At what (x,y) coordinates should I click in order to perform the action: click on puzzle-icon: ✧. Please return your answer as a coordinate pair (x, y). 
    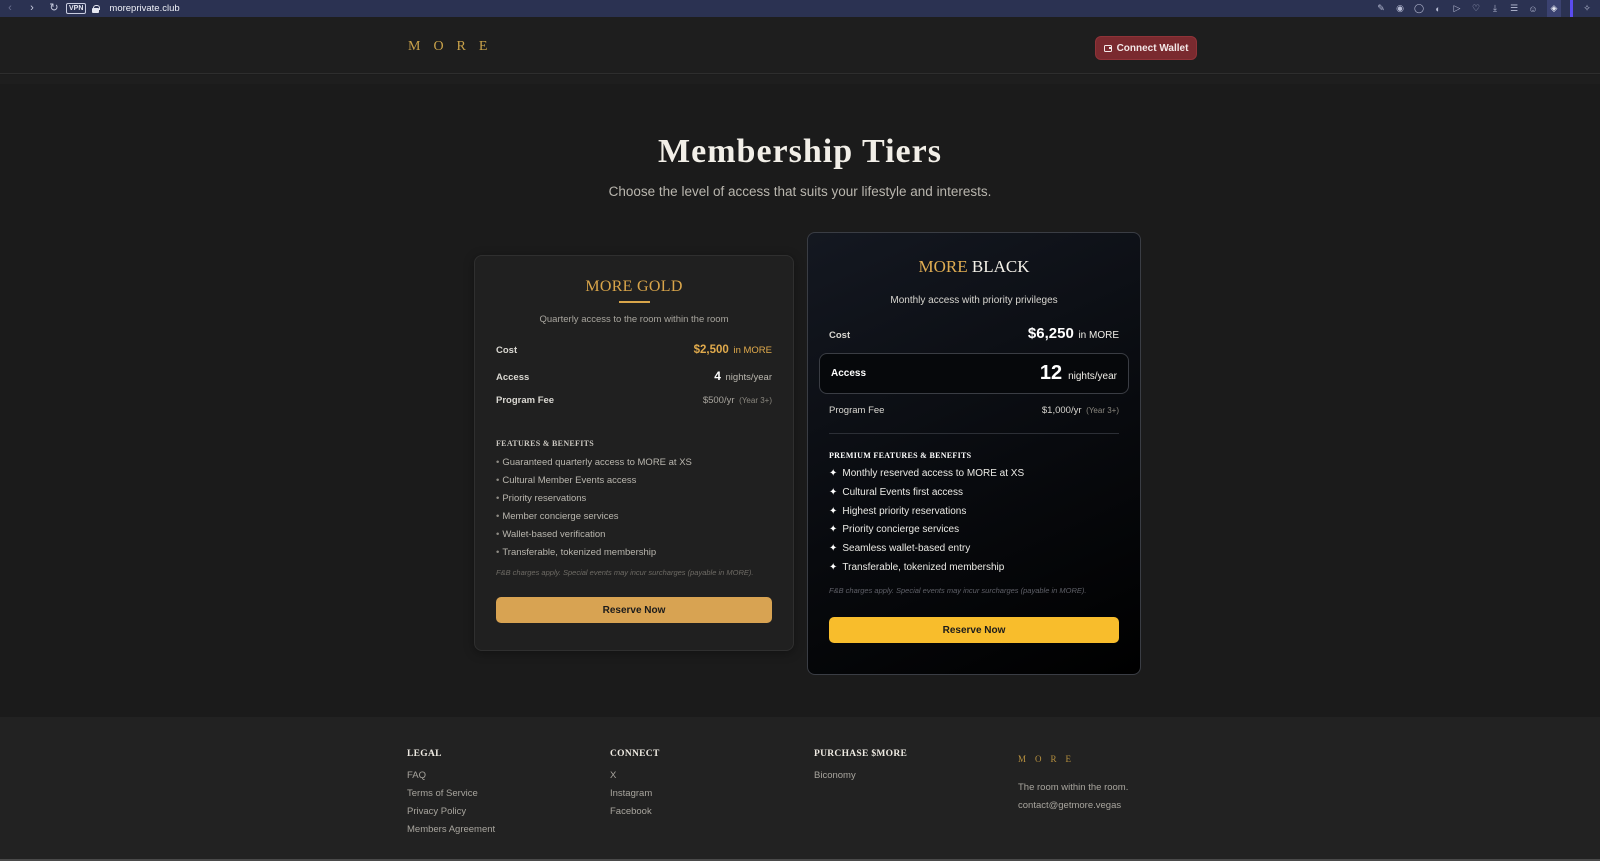
    Looking at the image, I should click on (1587, 8).